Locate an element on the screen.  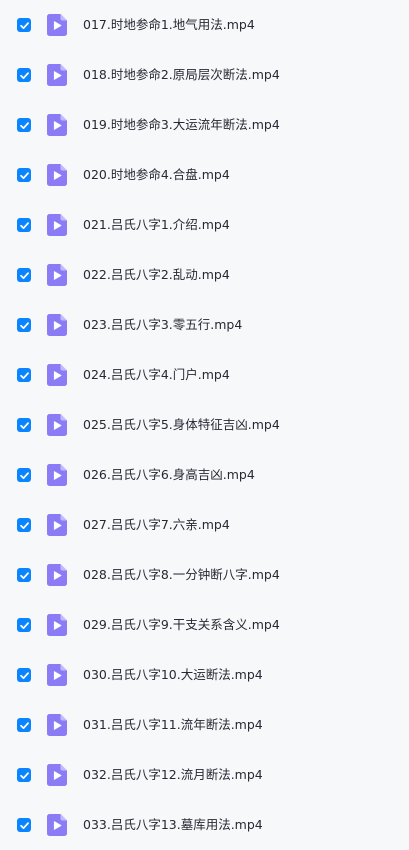
file-name: 025.吕氏八字5.身体特征吉凶.mp4 is located at coordinates (181, 425).